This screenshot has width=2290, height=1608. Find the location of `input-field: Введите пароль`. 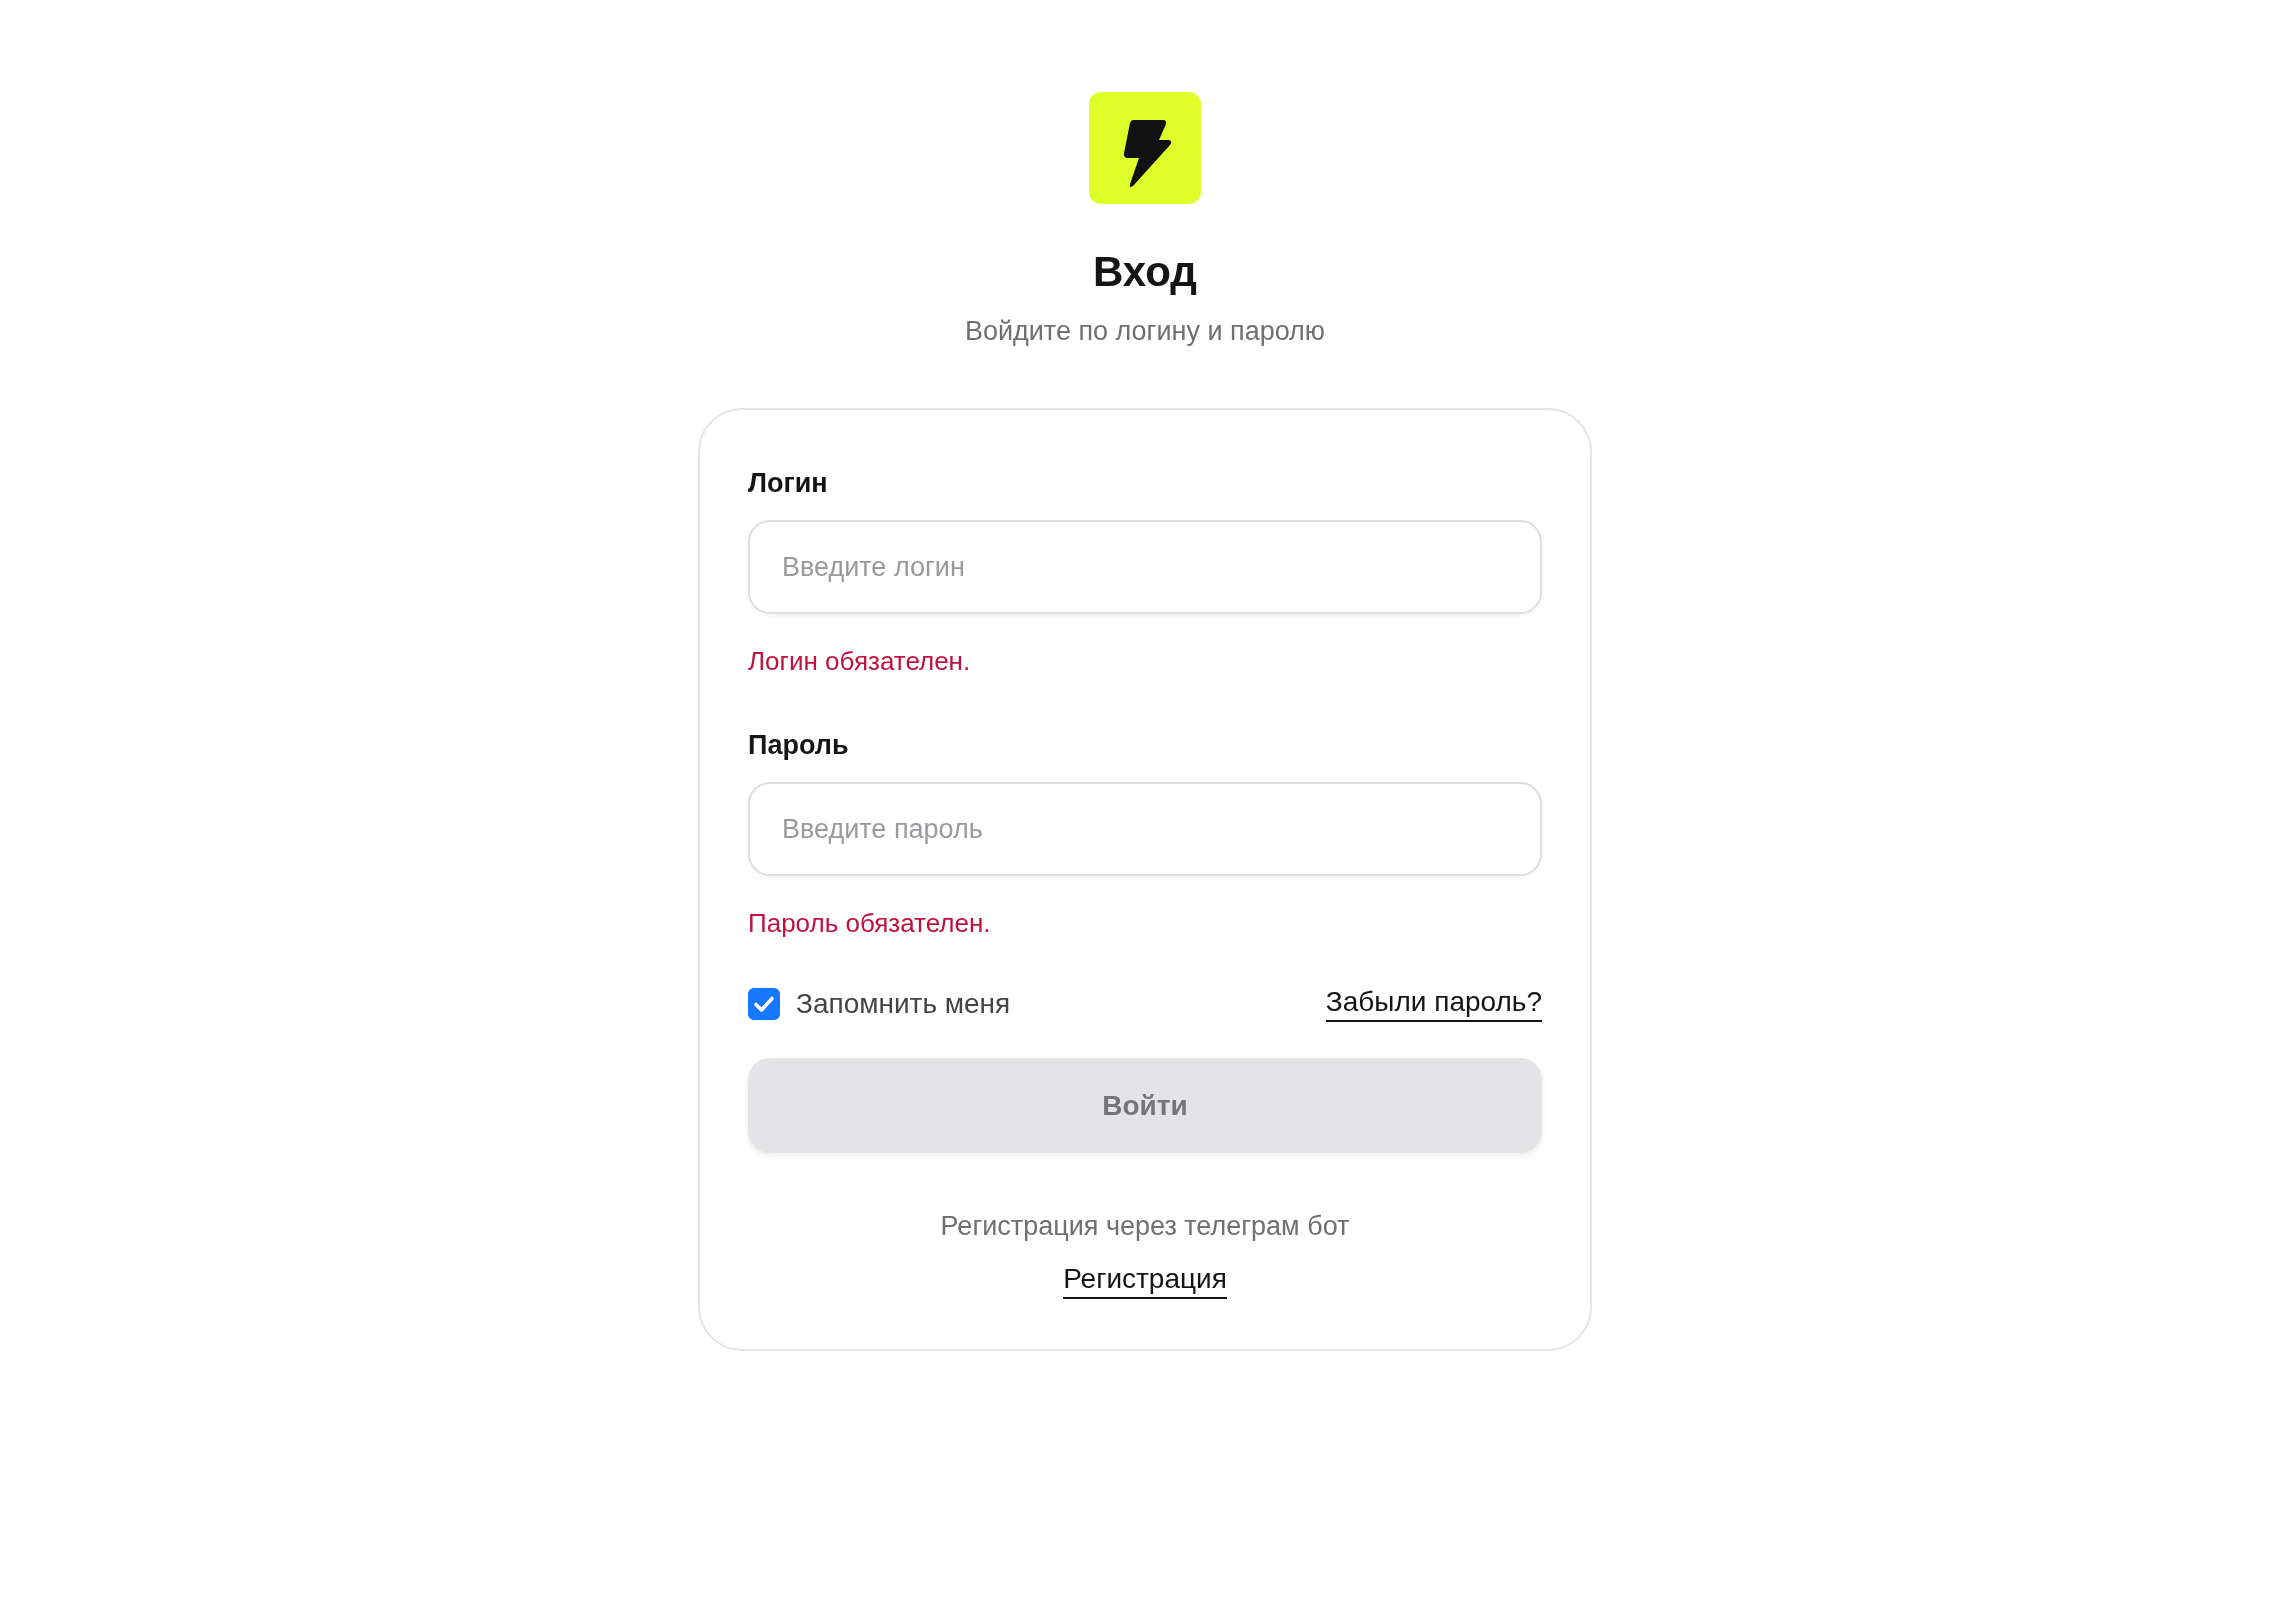

input-field: Введите пароль is located at coordinates (1145, 829).